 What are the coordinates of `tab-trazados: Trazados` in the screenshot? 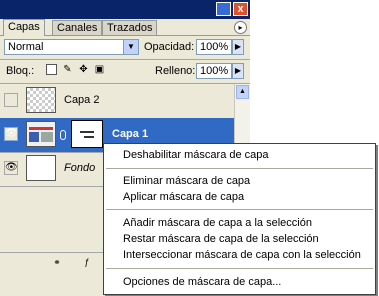 It's located at (130, 27).